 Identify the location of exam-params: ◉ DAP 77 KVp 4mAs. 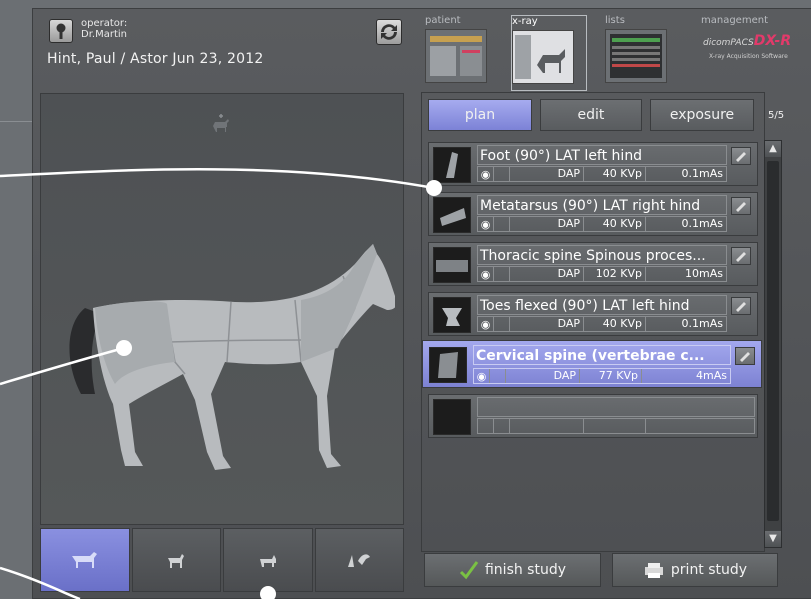
(602, 376).